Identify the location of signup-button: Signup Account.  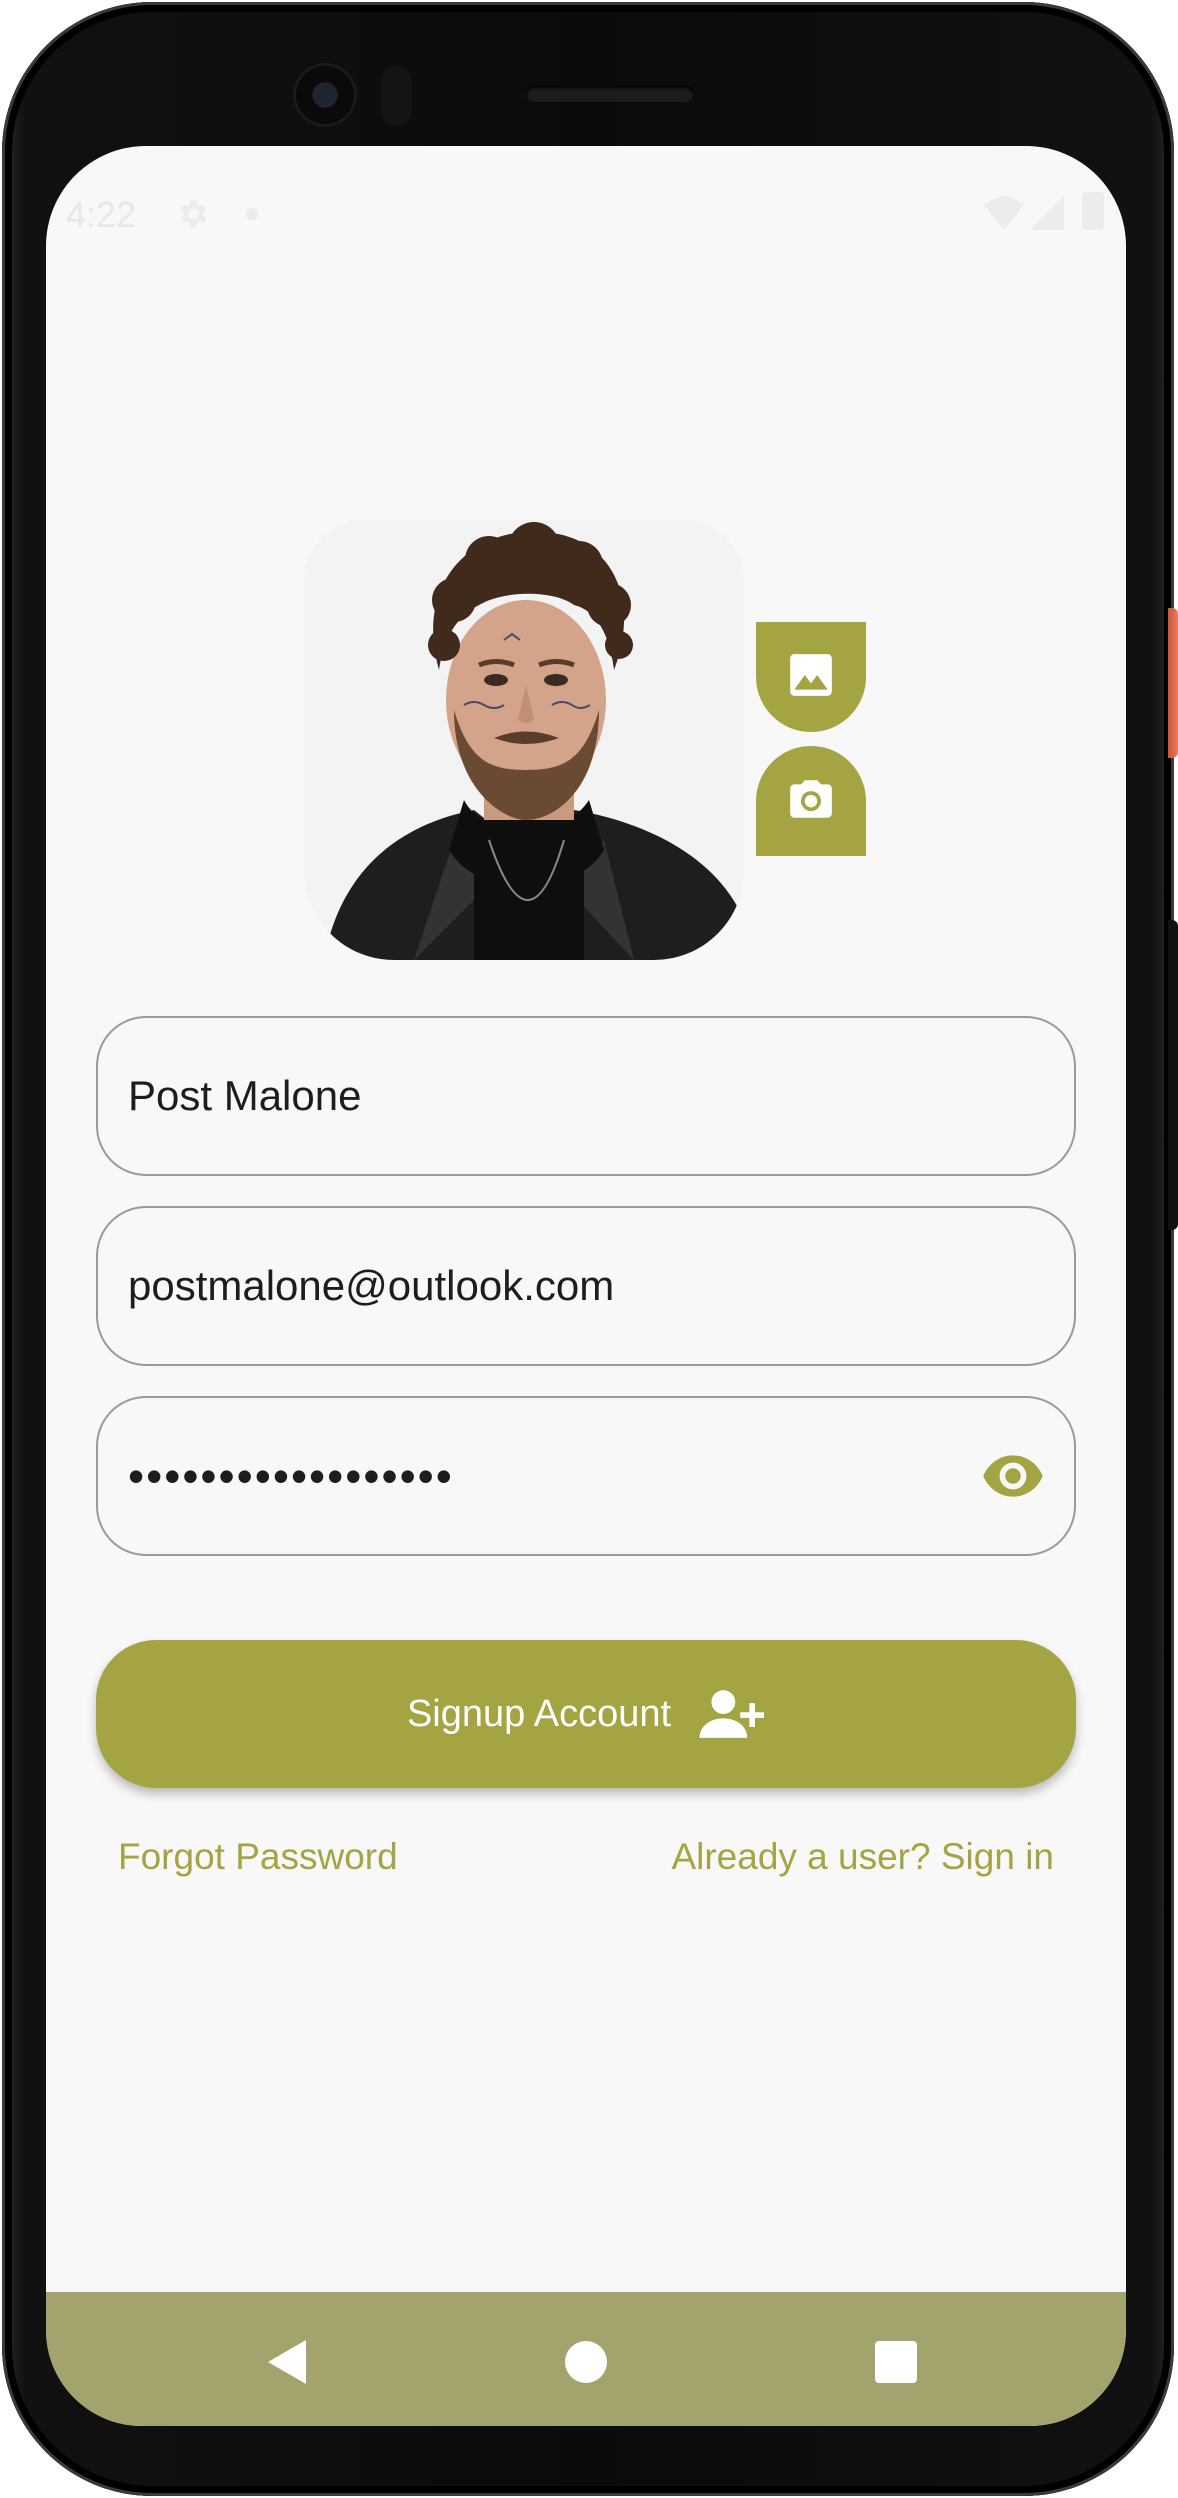
(586, 1714).